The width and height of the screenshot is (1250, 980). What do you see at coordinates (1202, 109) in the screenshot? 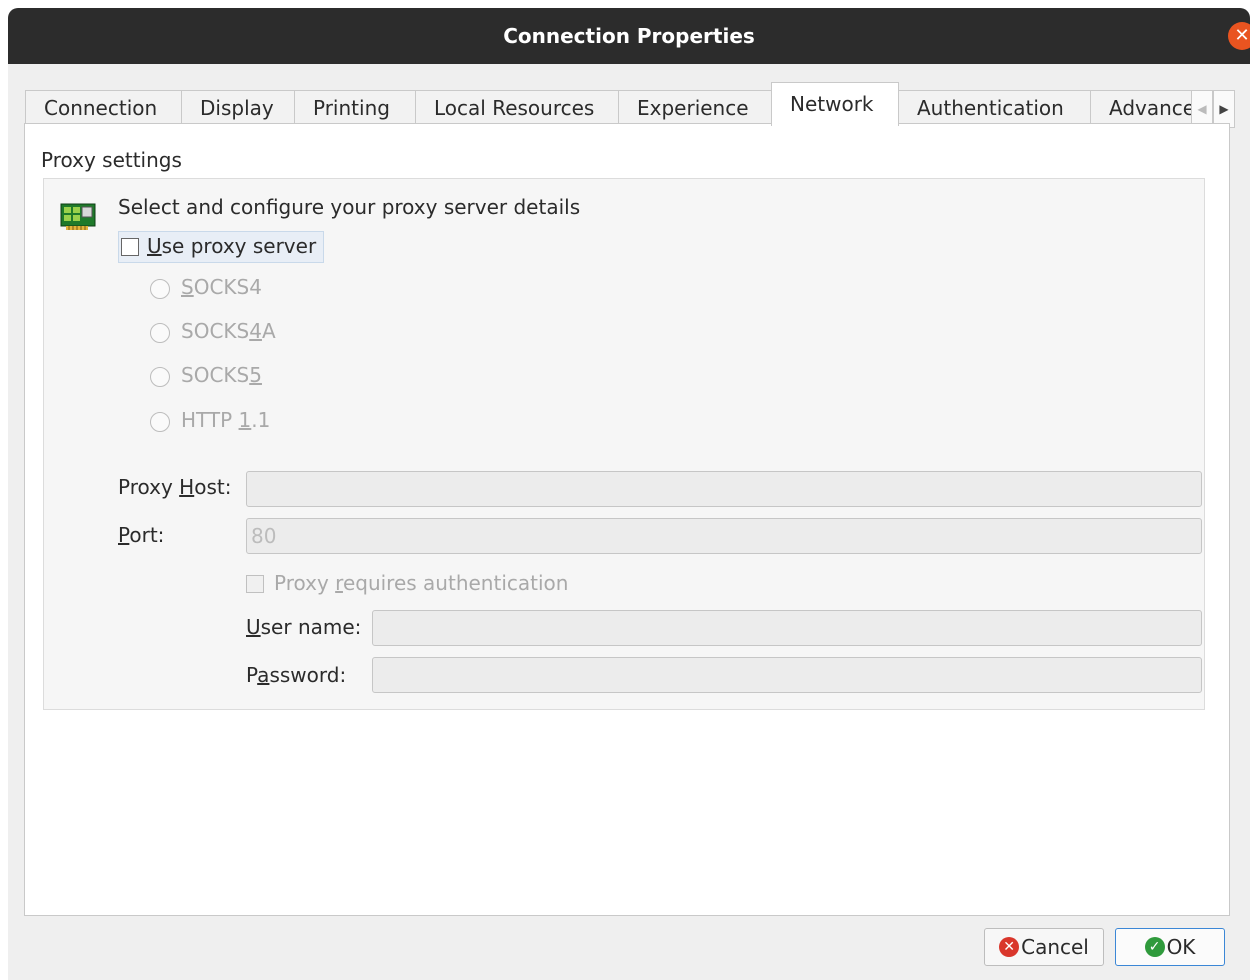
I see `chevron-left-icon: ◀` at bounding box center [1202, 109].